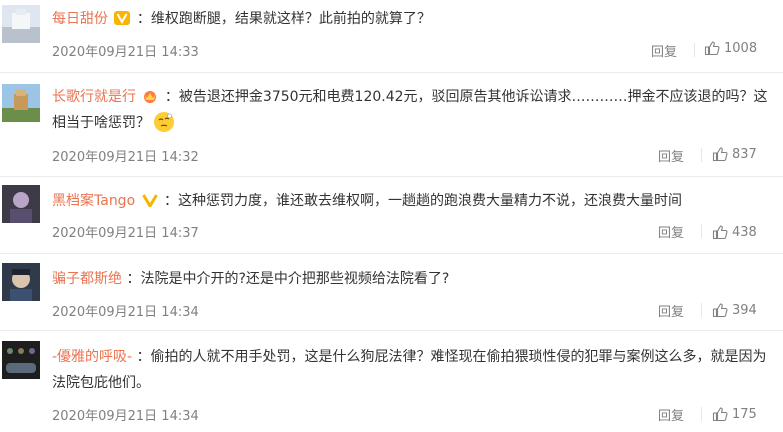 The height and width of the screenshot is (432, 783). What do you see at coordinates (125, 157) in the screenshot?
I see `comment-timestamp: 2020年09月21日 14:32` at bounding box center [125, 157].